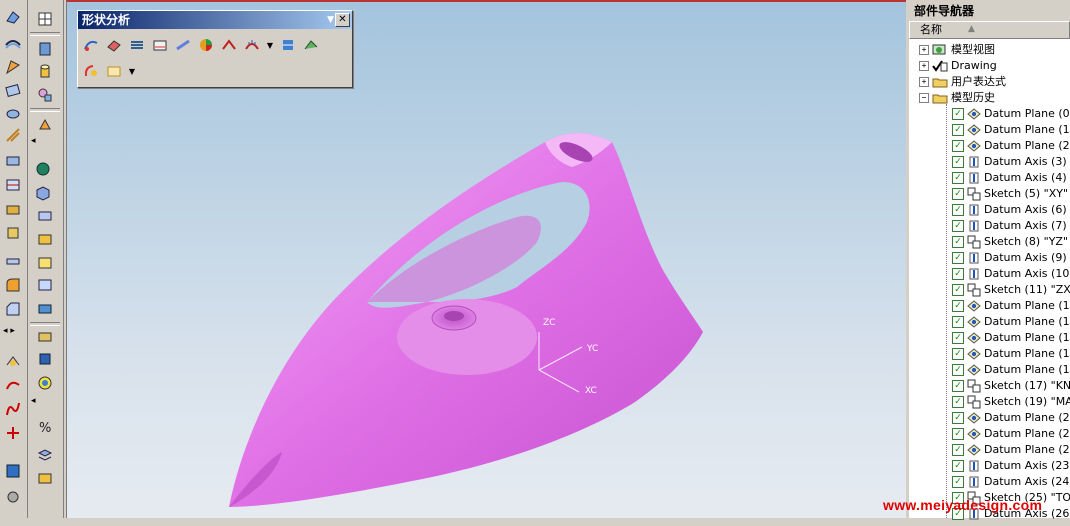 Image resolution: width=1070 pixels, height=526 pixels. I want to click on unite-icon, so click(45, 239).